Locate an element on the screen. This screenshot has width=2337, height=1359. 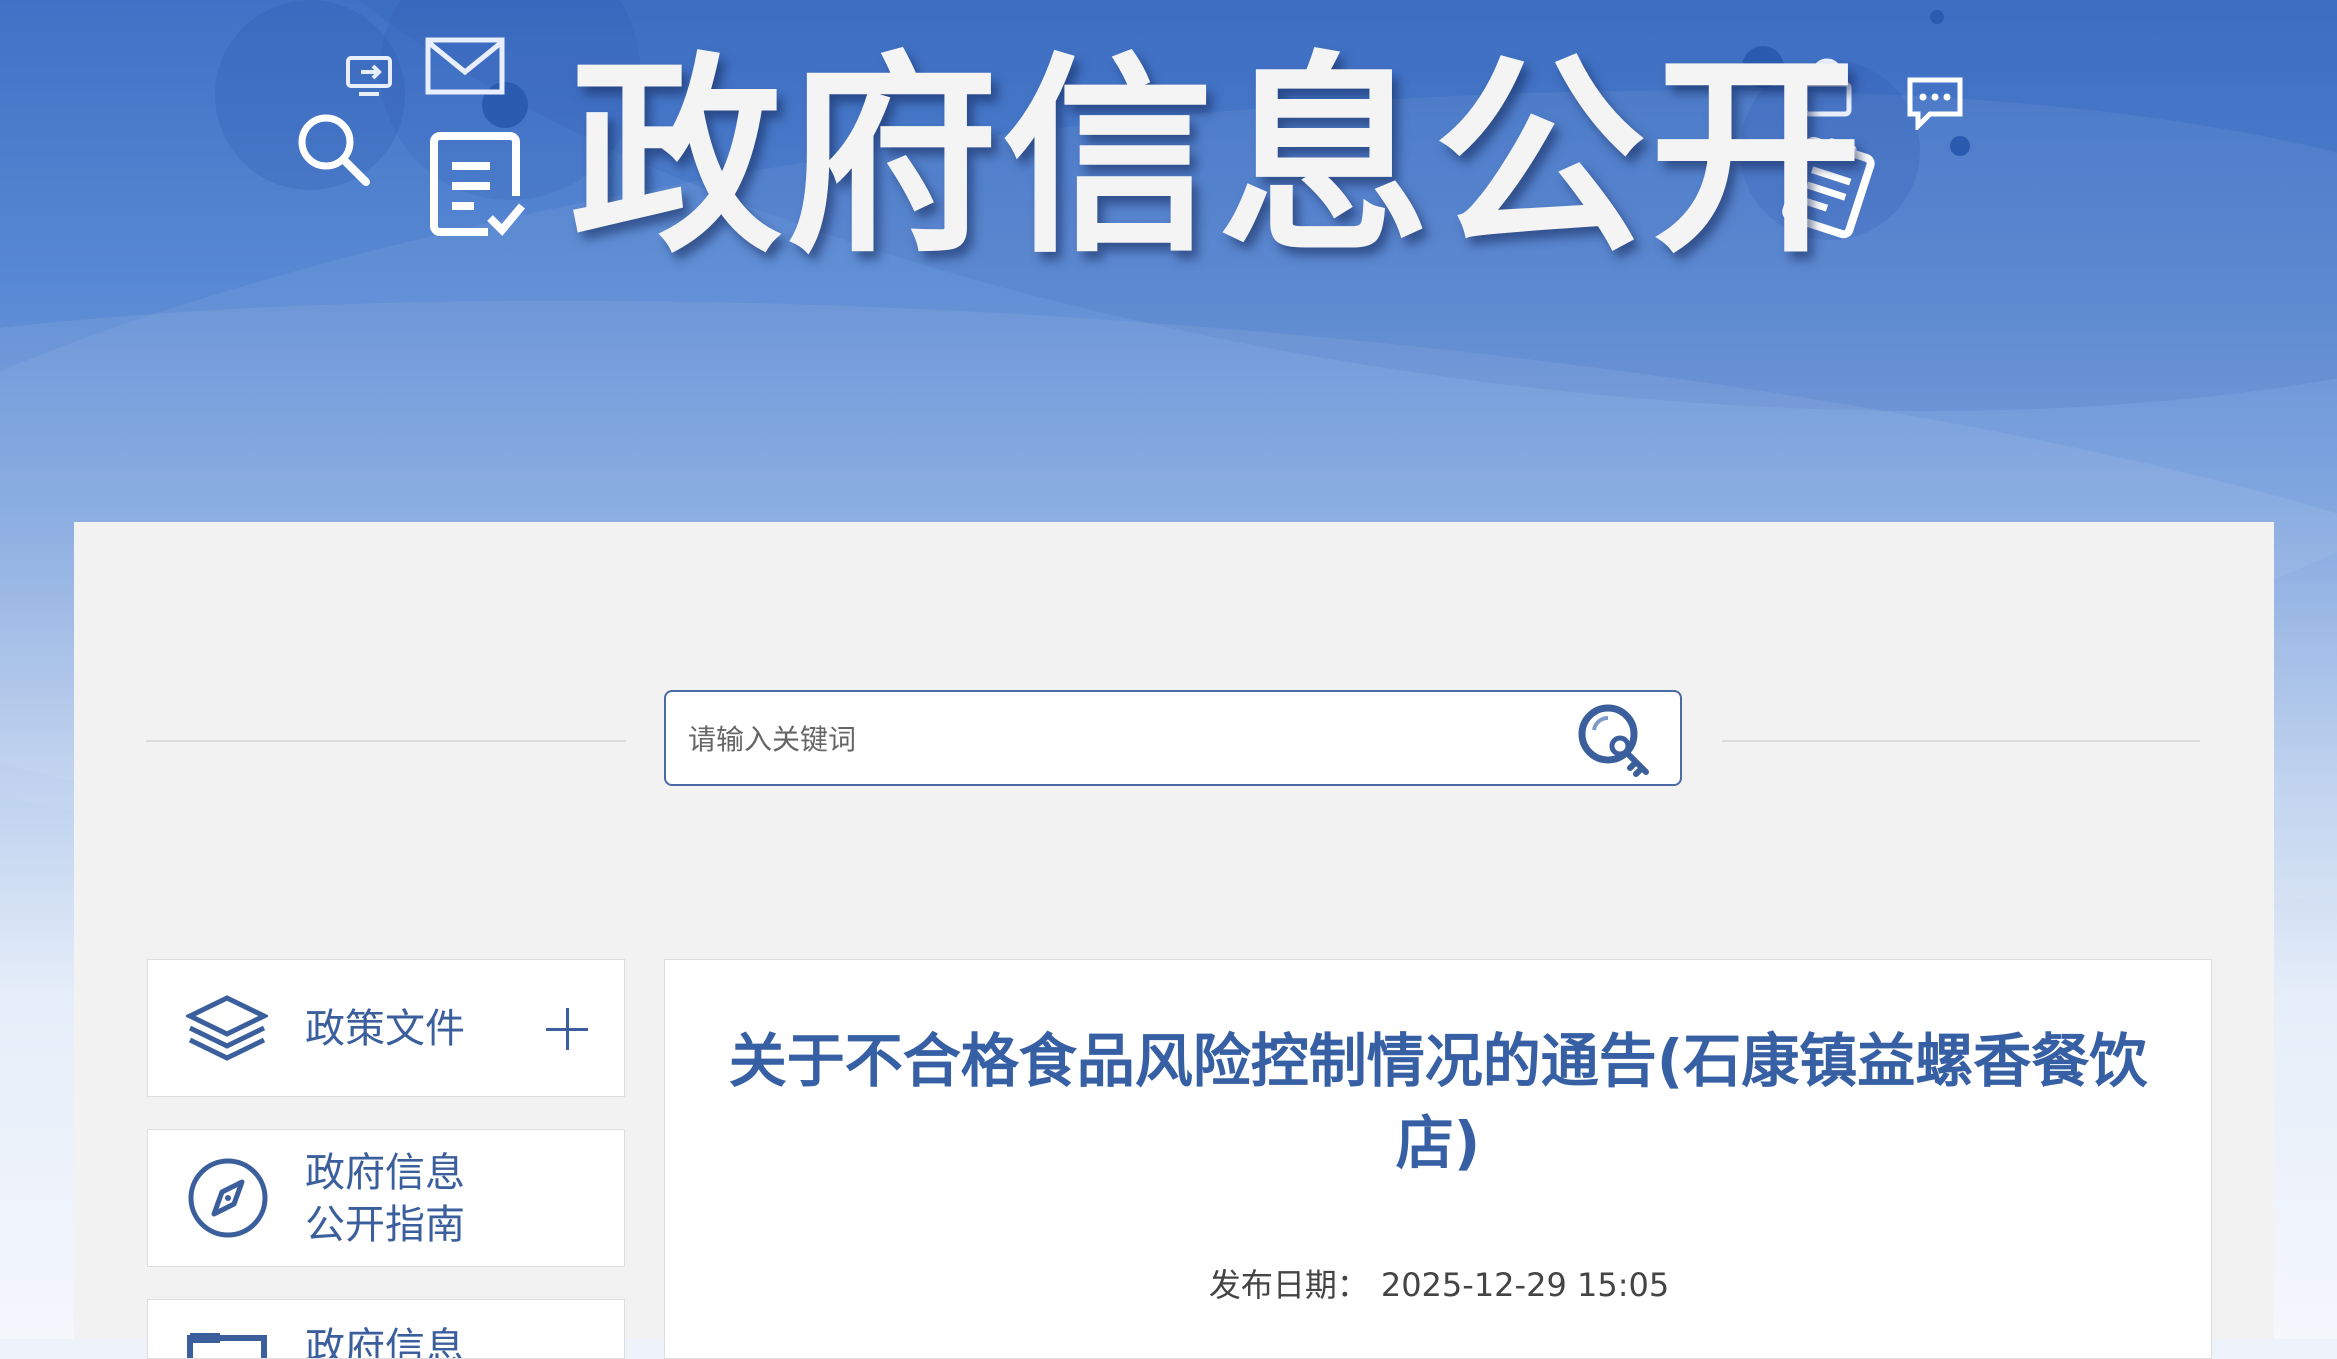
sidebar-item-label: 政府信息 公开指南 is located at coordinates (385, 1199).